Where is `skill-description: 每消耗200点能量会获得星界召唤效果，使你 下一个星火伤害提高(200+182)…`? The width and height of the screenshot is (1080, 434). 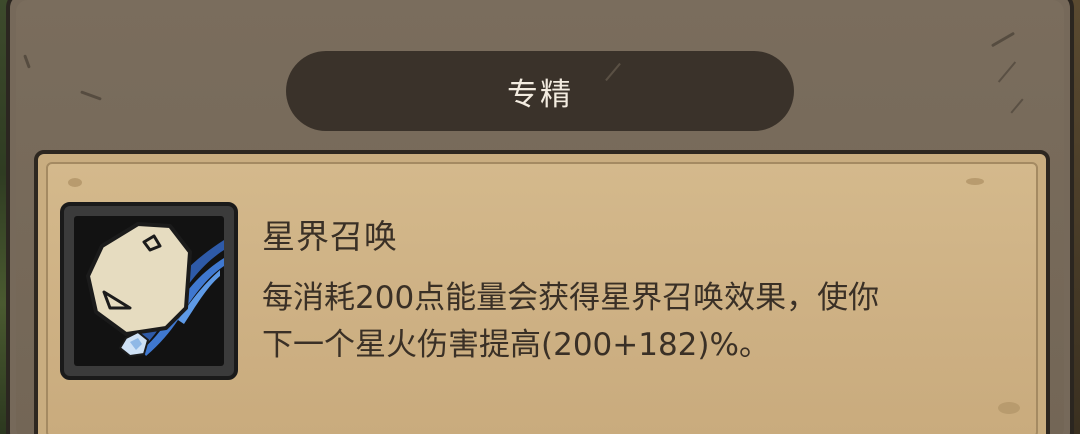
skill-description: 每消耗200点能量会获得星界召唤效果，使你 下一个星火伤害提高(200+182)… is located at coordinates (622, 322).